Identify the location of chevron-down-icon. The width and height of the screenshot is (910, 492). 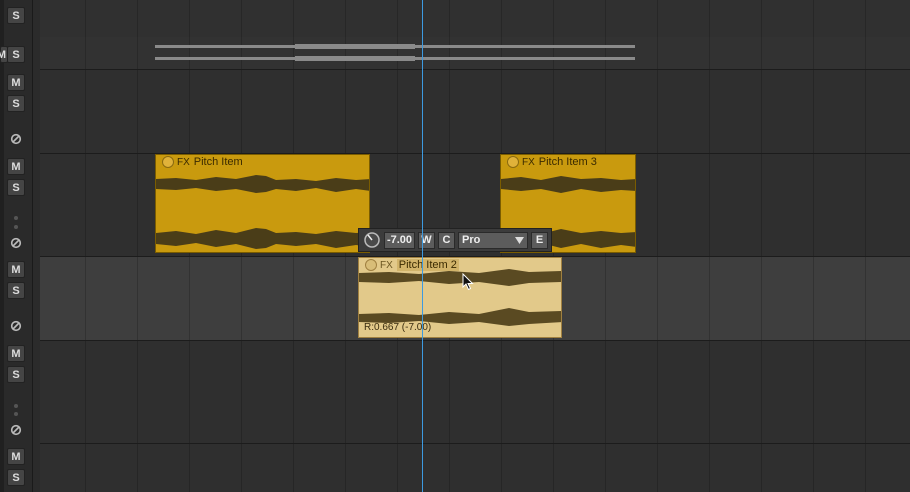
(519, 240).